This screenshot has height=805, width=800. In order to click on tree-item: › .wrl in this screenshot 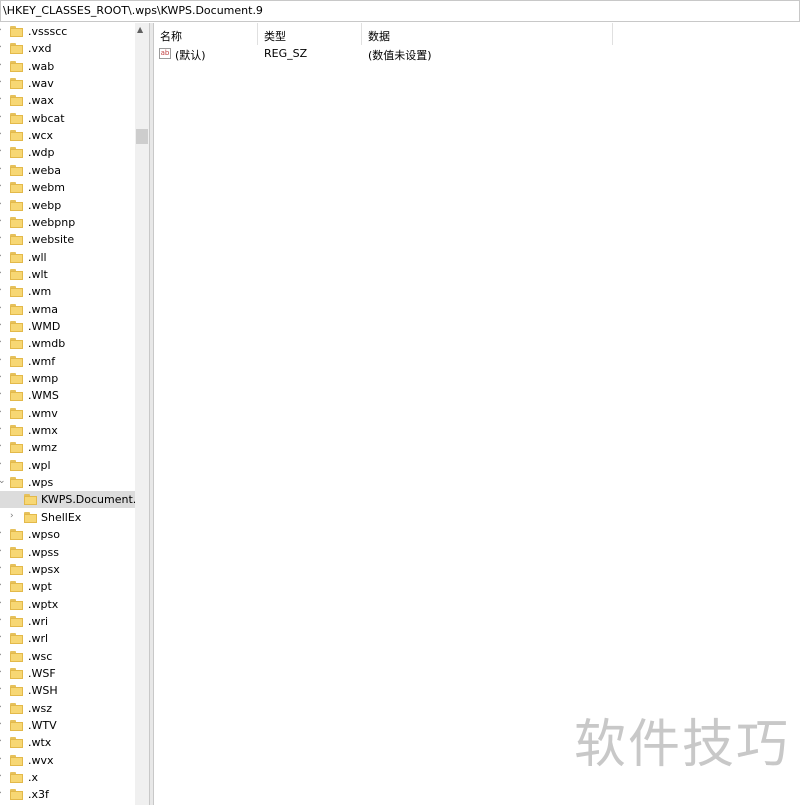, I will do `click(67, 638)`.